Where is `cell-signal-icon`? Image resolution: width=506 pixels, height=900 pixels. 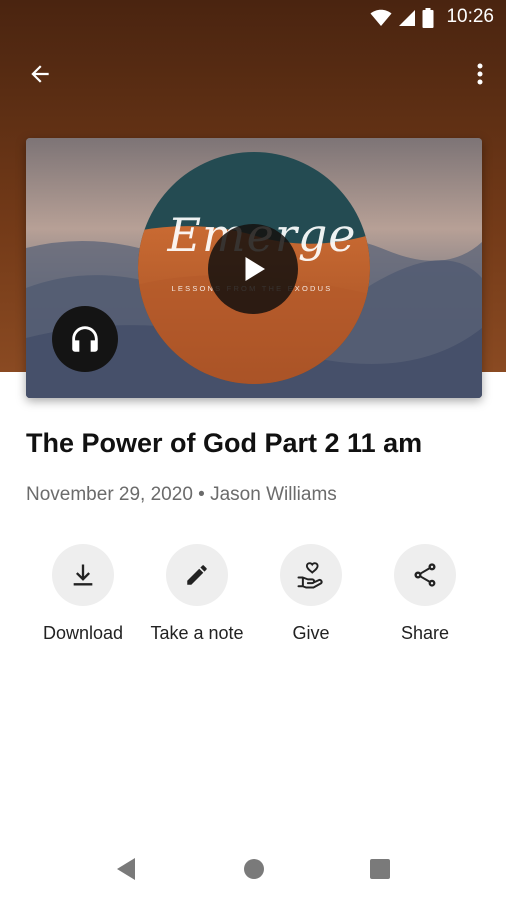 cell-signal-icon is located at coordinates (407, 18).